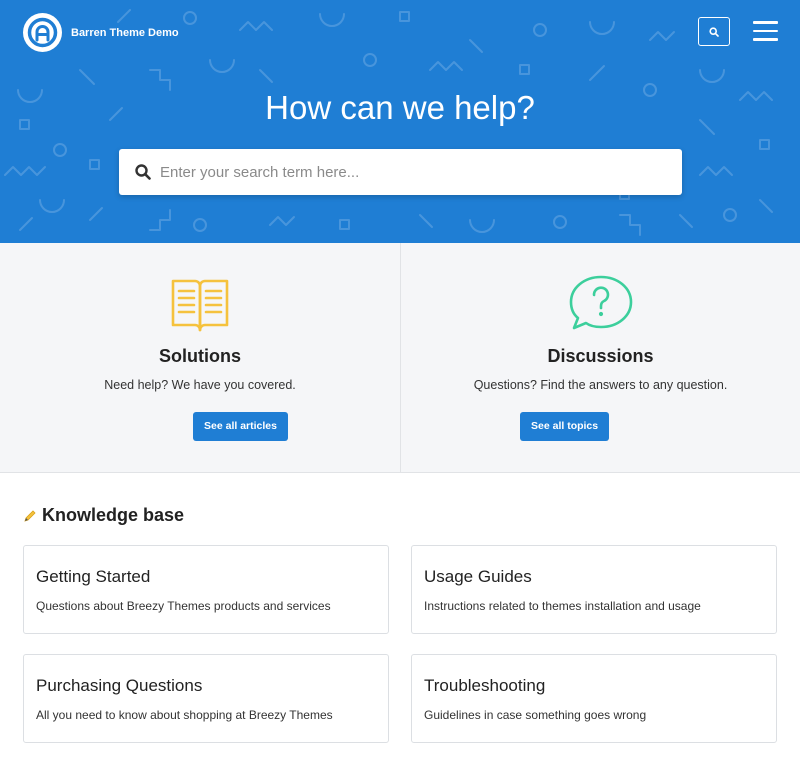 The image size is (800, 782). I want to click on pencil-icon, so click(30, 515).